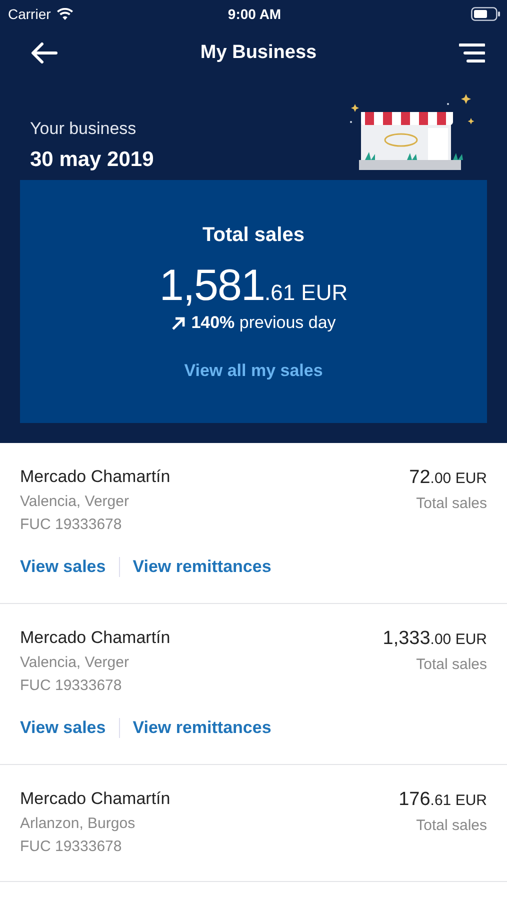 This screenshot has height=900, width=507. Describe the element at coordinates (486, 14) in the screenshot. I see `battery-icon` at that location.